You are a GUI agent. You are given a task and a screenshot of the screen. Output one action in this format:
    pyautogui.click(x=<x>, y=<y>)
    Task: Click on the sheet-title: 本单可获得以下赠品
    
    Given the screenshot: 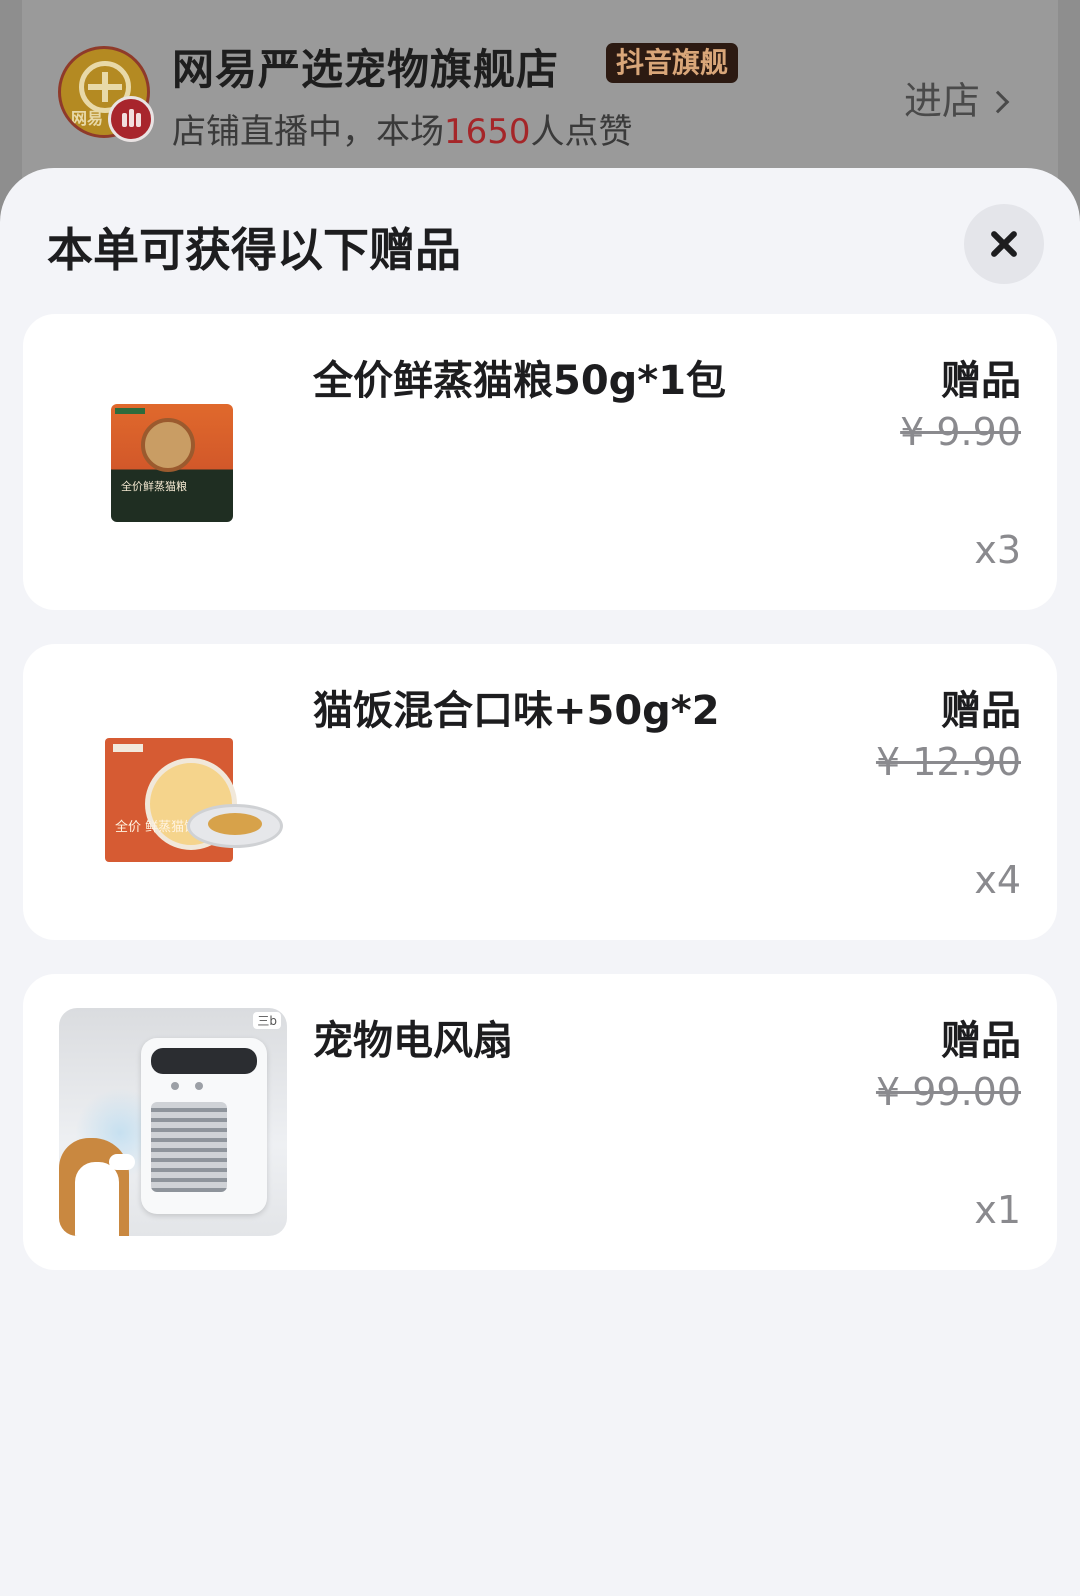 What is the action you would take?
    pyautogui.click(x=254, y=250)
    